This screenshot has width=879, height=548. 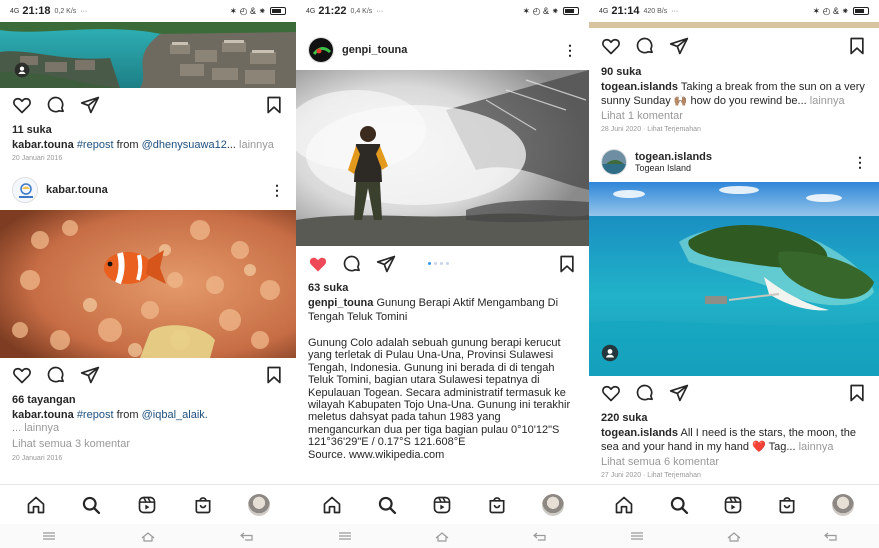 What do you see at coordinates (77, 190) in the screenshot?
I see `post-username: kabar.touna` at bounding box center [77, 190].